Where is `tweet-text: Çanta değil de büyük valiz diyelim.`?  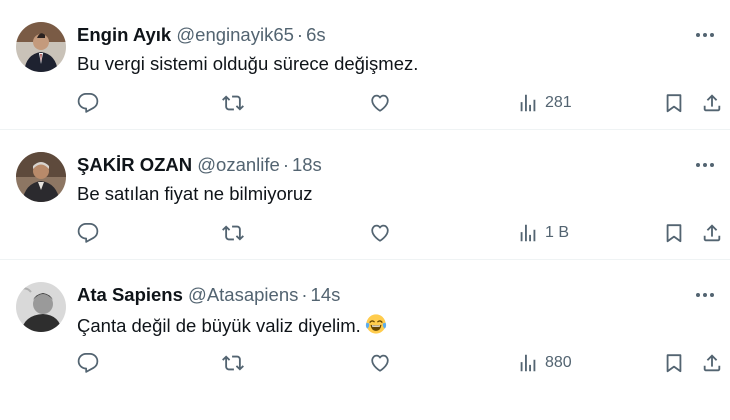
tweet-text: Çanta değil de büyük valiz diyelim. is located at coordinates (219, 325).